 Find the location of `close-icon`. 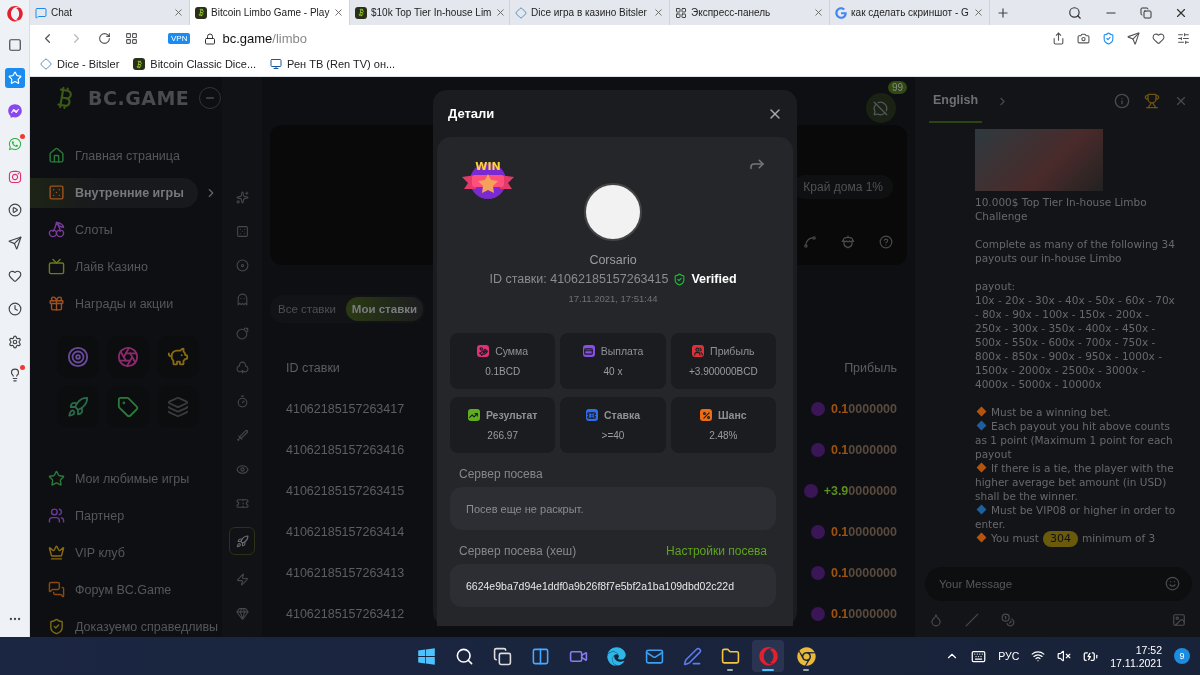

close-icon is located at coordinates (339, 12).